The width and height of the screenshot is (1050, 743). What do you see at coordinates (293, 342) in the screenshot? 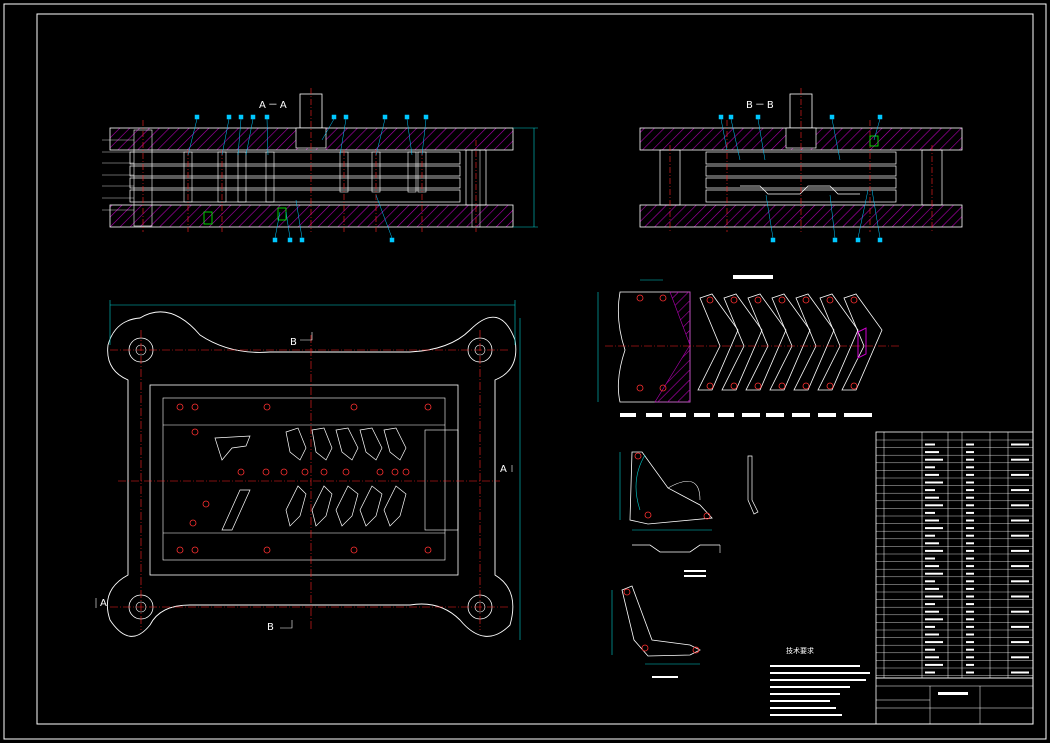
I see `plan-marker-b-top: B` at bounding box center [293, 342].